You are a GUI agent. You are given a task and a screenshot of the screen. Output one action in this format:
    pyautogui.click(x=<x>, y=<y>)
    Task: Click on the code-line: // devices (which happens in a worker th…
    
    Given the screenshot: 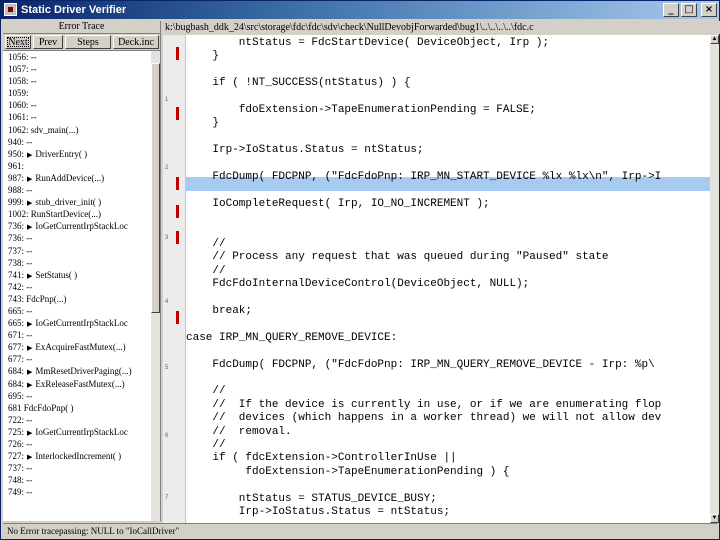 What is the action you would take?
    pyautogui.click(x=424, y=418)
    